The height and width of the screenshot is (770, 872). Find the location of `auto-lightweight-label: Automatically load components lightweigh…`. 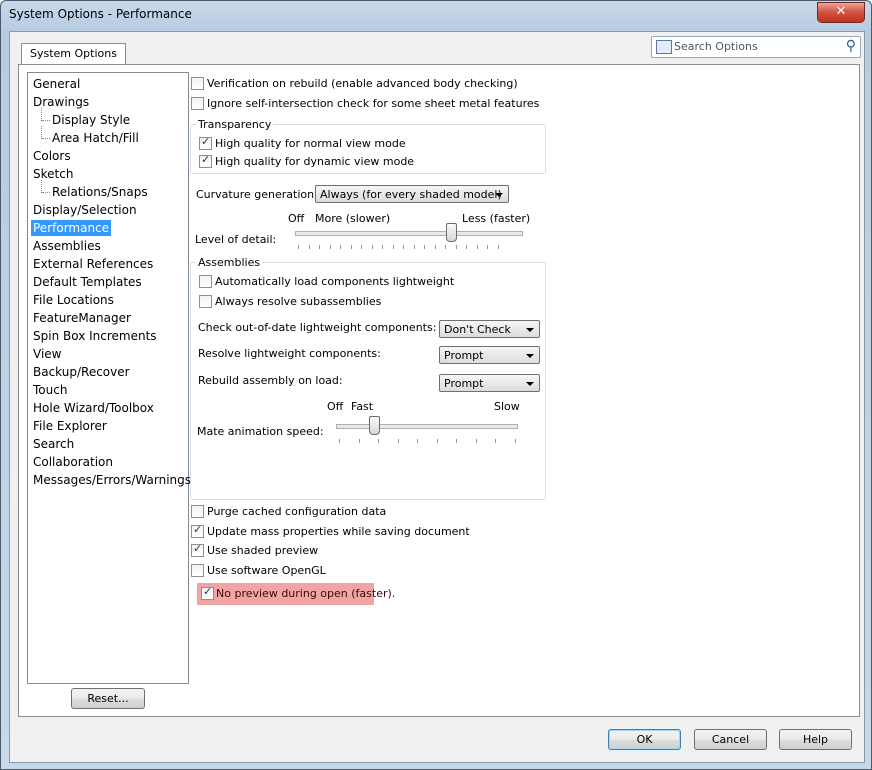

auto-lightweight-label: Automatically load components lightweigh… is located at coordinates (335, 281).